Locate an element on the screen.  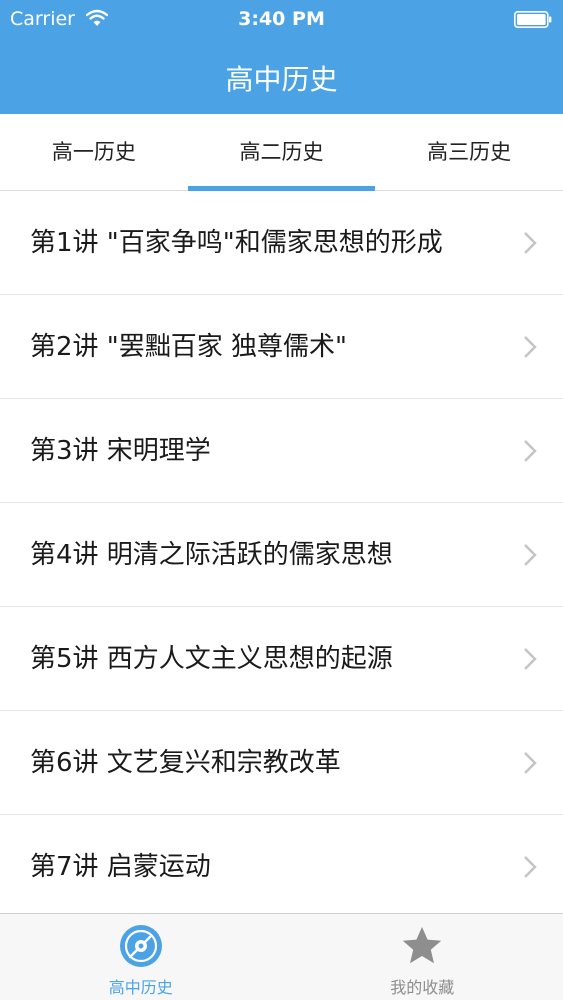
bottom-tab-bar: 高中历史 我的收藏 is located at coordinates (281, 956).